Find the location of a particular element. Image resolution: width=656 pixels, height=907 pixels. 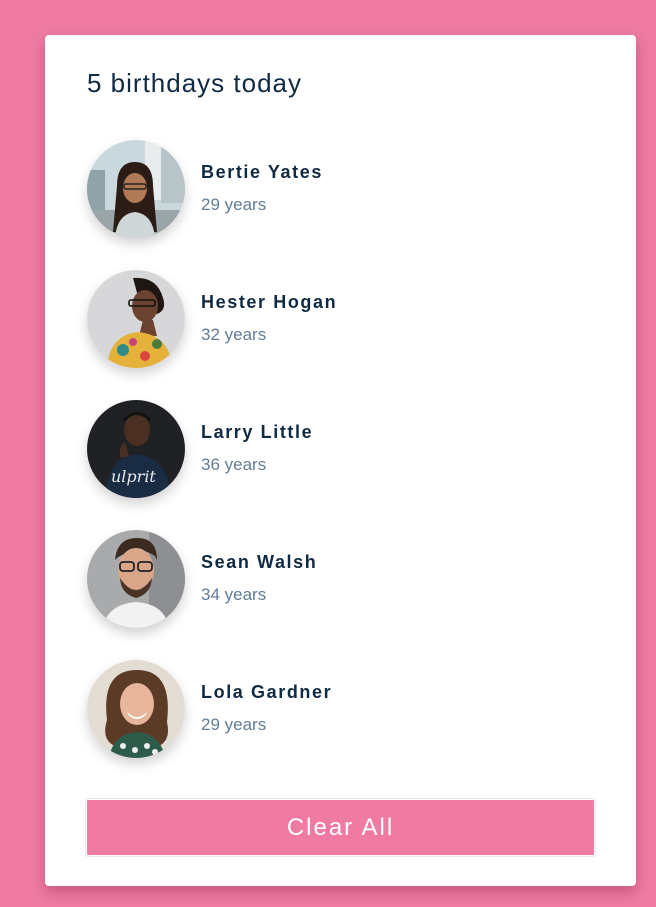

list-item-person: Lola Gardner 29 years is located at coordinates (327, 709).